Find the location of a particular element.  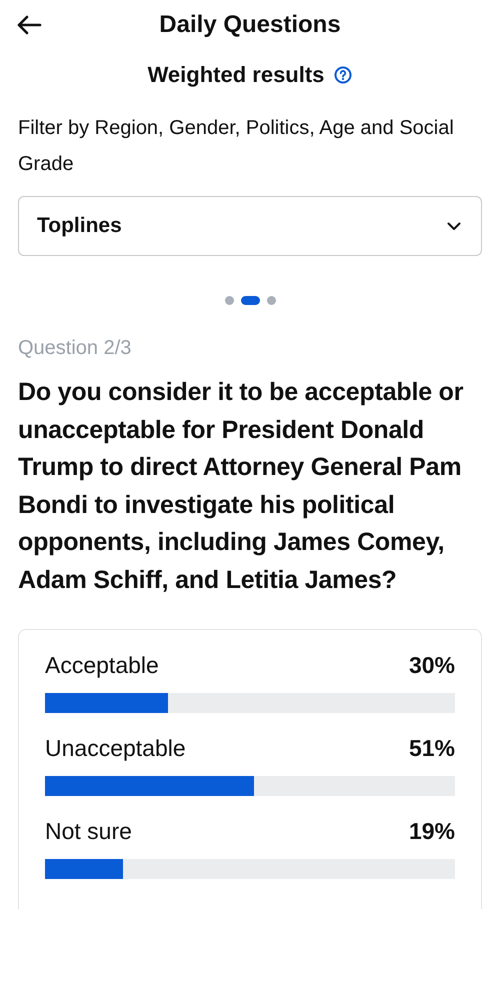

filter-dropdown: Toplines is located at coordinates (250, 226).